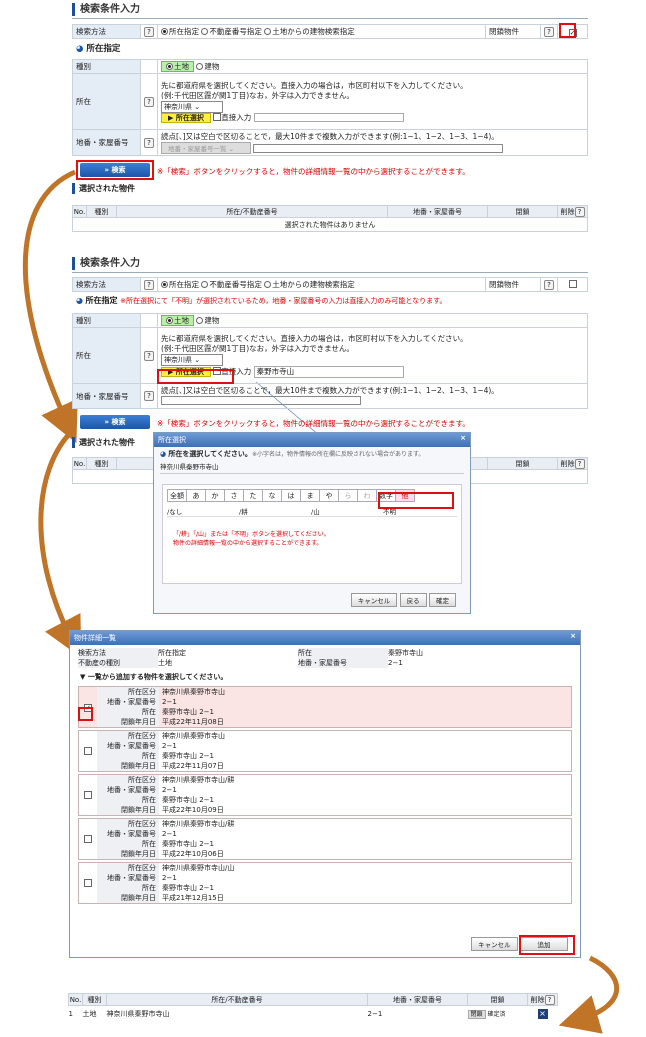  Describe the element at coordinates (330, 284) in the screenshot. I see `method-table: 検索方法 ? 所在指定 不動産番号指定 土地からの建物検索指定 閉鎖物件 ?` at that location.